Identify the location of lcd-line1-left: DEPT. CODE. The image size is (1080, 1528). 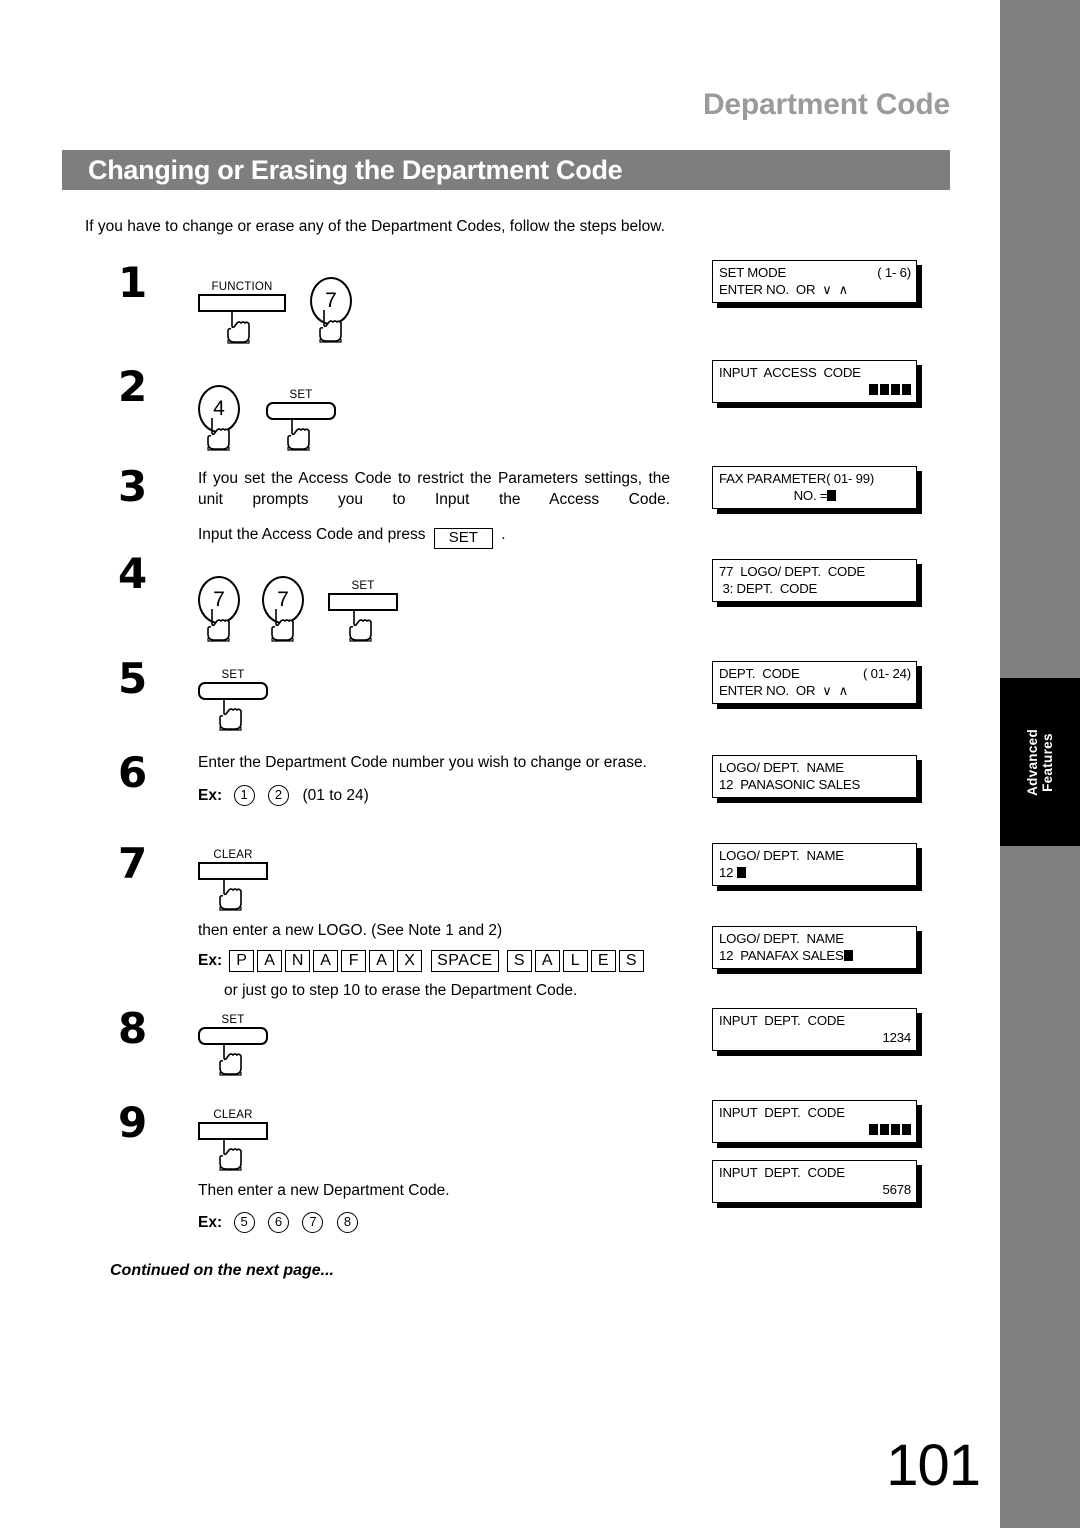
(759, 673).